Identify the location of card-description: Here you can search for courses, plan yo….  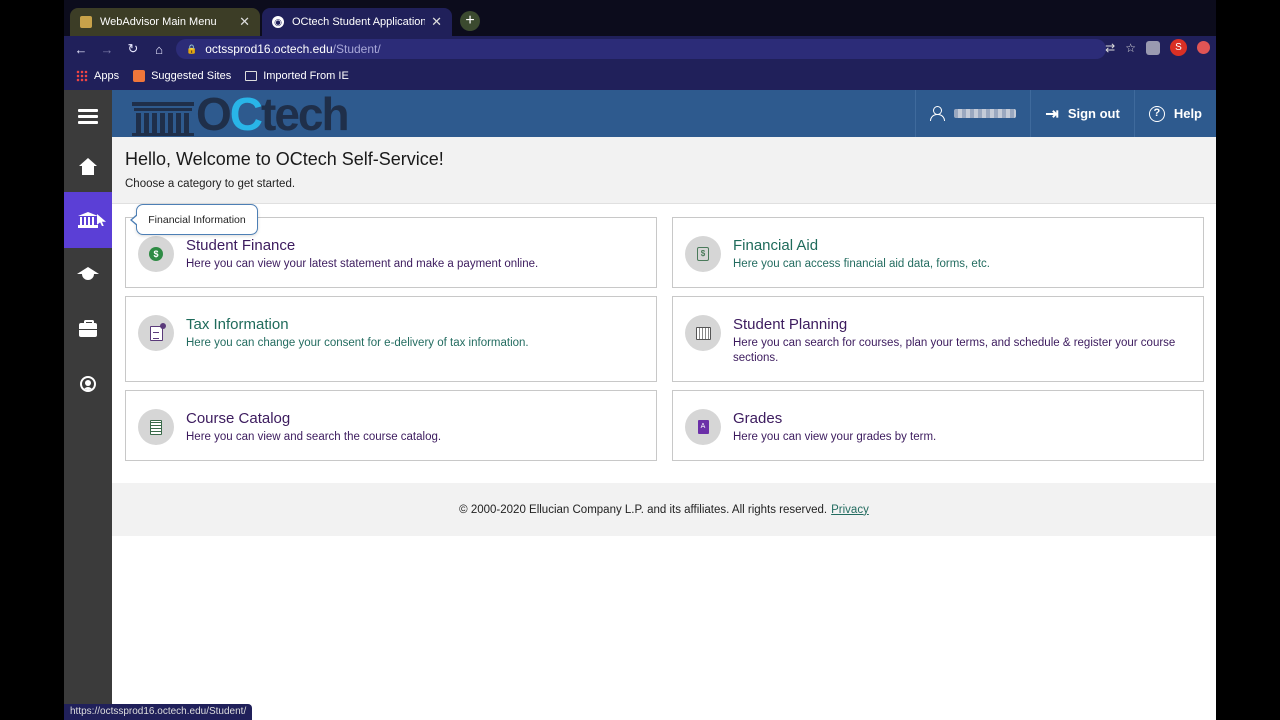
(954, 350).